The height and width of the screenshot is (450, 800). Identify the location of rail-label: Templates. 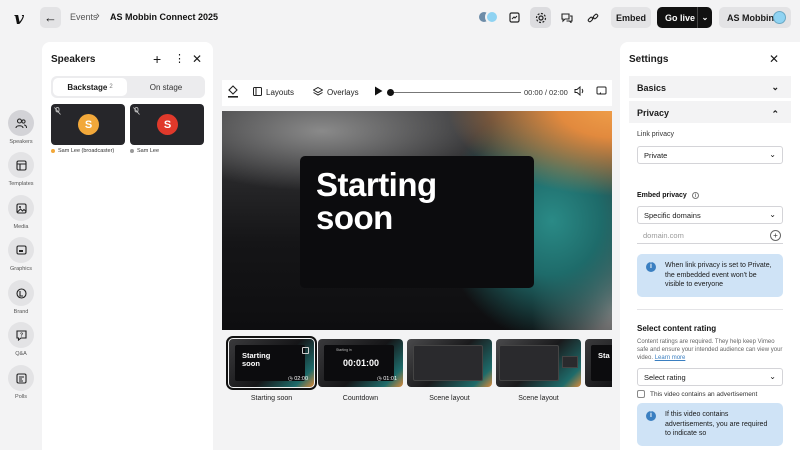
(21, 184).